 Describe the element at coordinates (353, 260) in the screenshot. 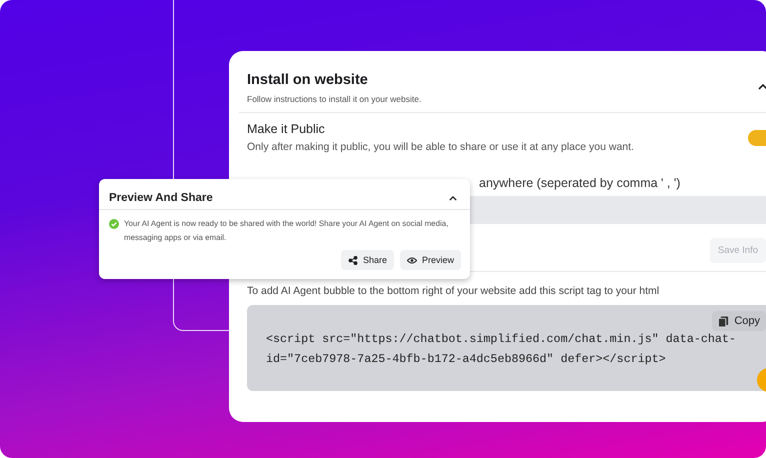

I see `share-icon` at that location.